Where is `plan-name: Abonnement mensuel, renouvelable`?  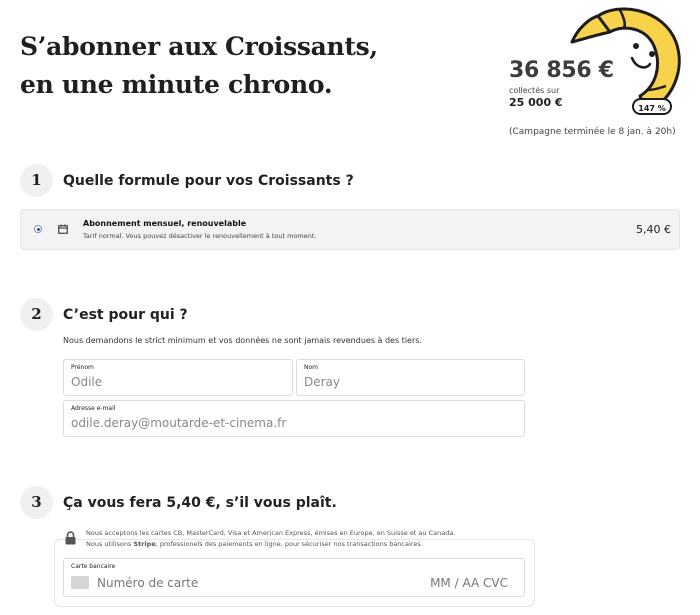
plan-name: Abonnement mensuel, renouvelable is located at coordinates (165, 223).